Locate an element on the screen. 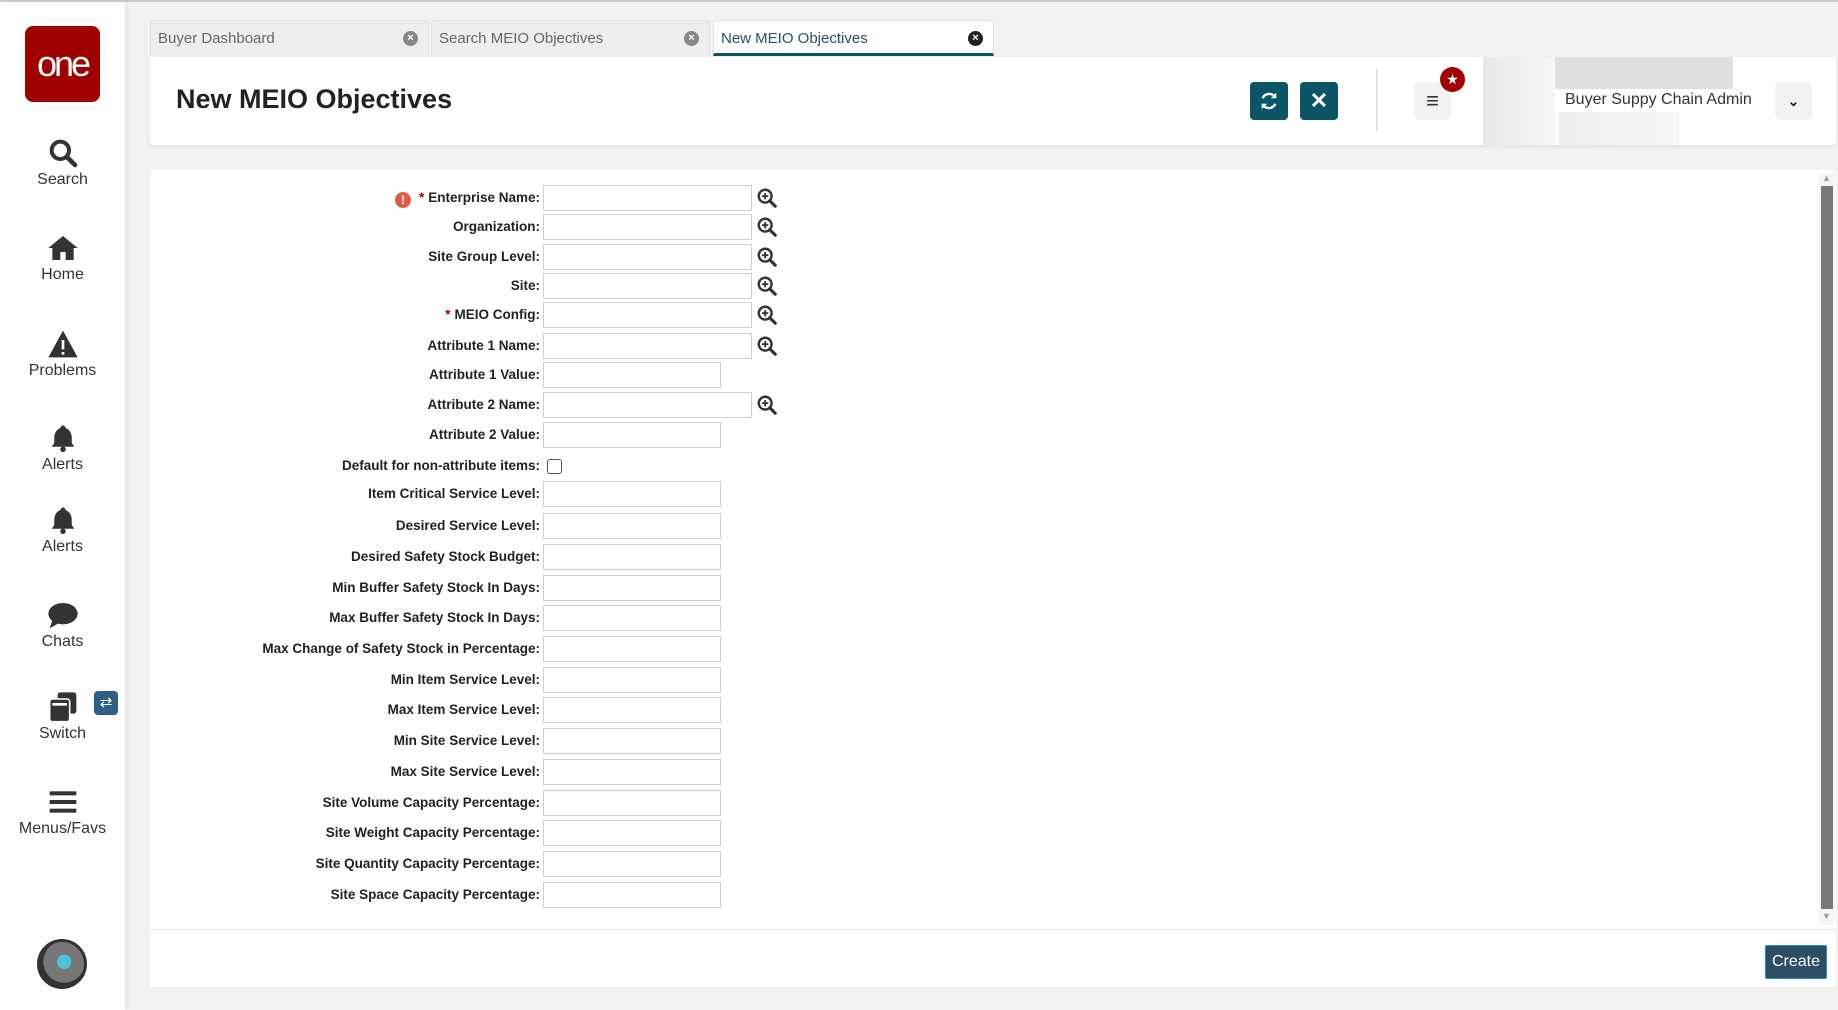 Image resolution: width=1838 pixels, height=1010 pixels. menu-icon: ≡ is located at coordinates (1432, 100).